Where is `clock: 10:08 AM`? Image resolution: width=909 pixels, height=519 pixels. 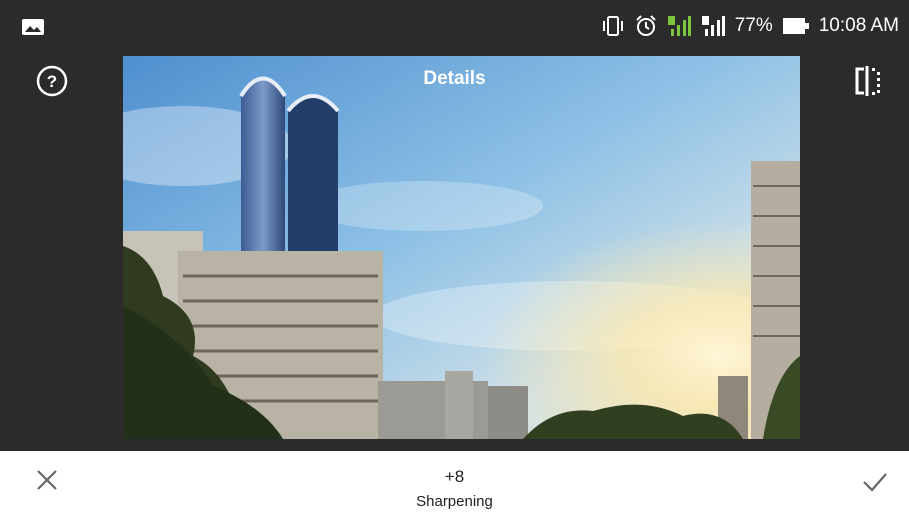 clock: 10:08 AM is located at coordinates (858, 25).